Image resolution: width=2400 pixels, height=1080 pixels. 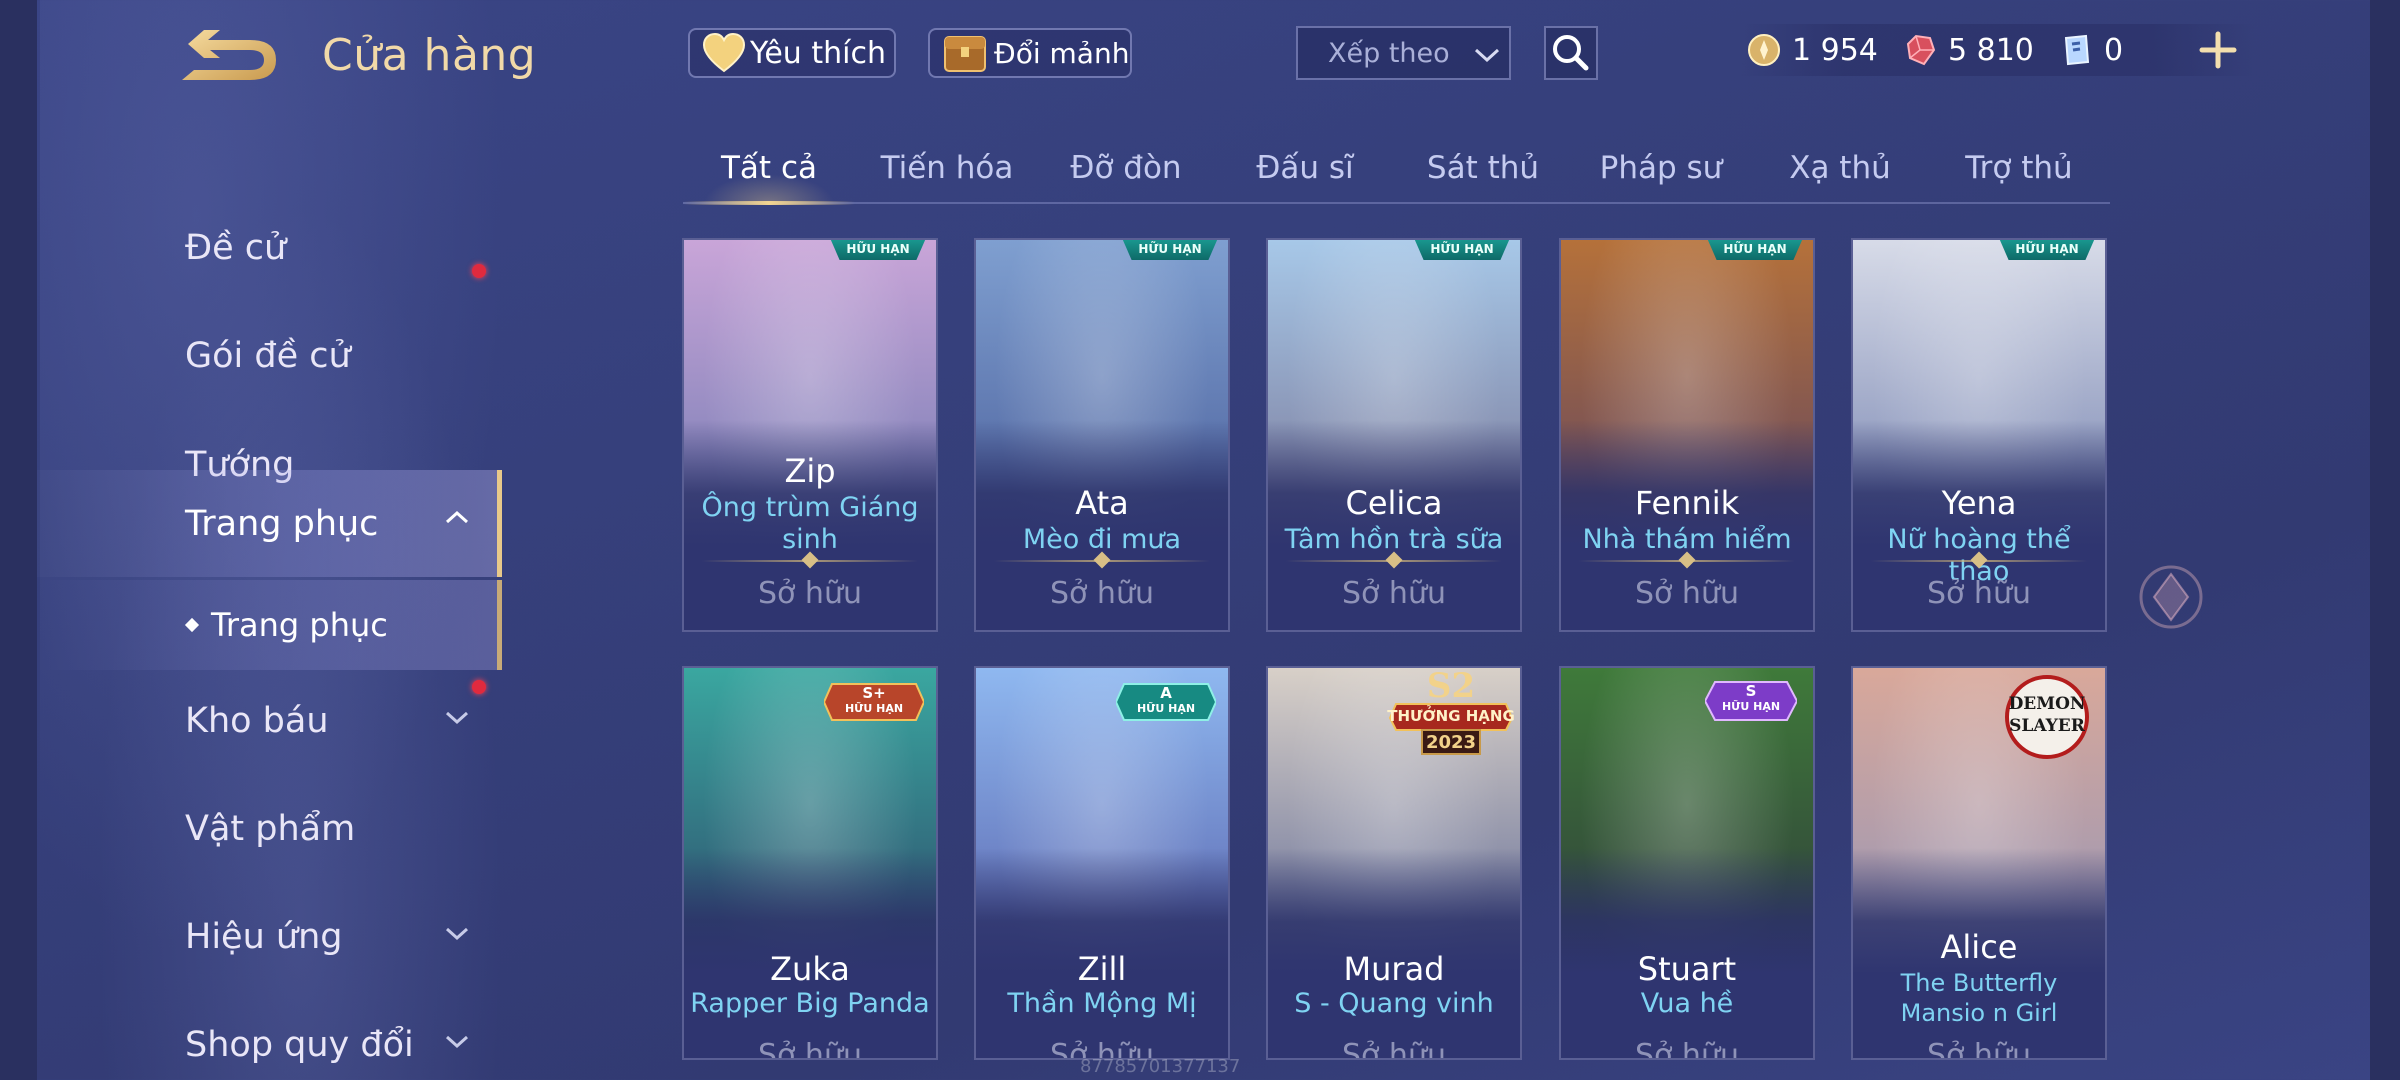 What do you see at coordinates (1394, 969) in the screenshot?
I see `hero-name: Murad` at bounding box center [1394, 969].